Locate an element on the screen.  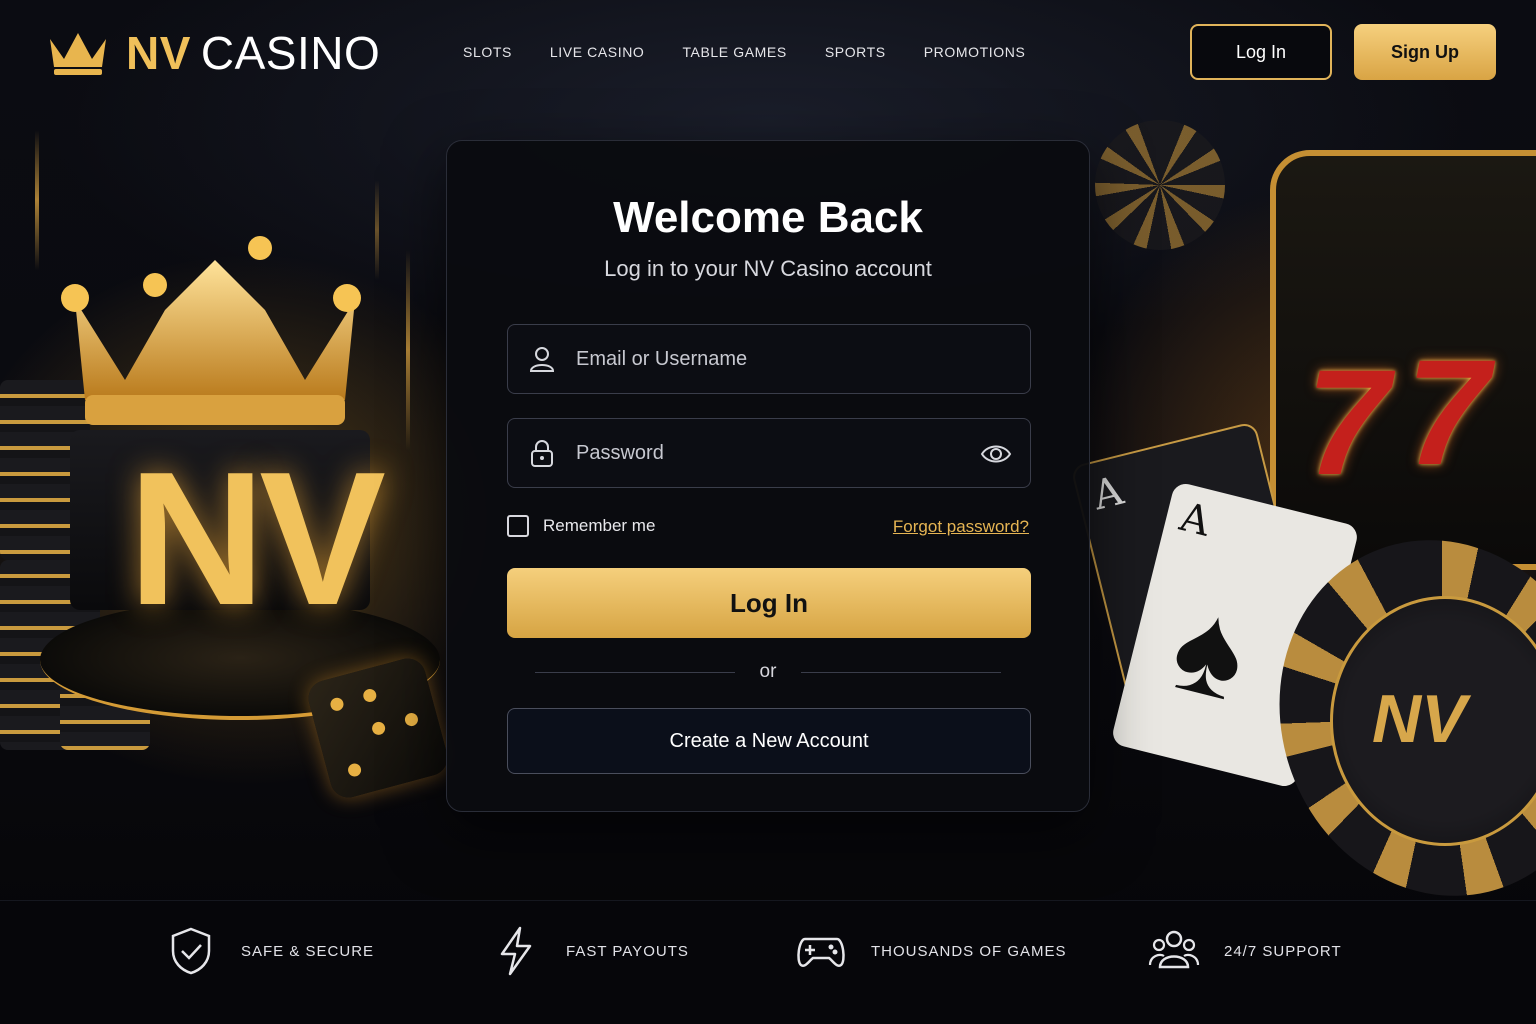
eye-icon is located at coordinates (996, 454).